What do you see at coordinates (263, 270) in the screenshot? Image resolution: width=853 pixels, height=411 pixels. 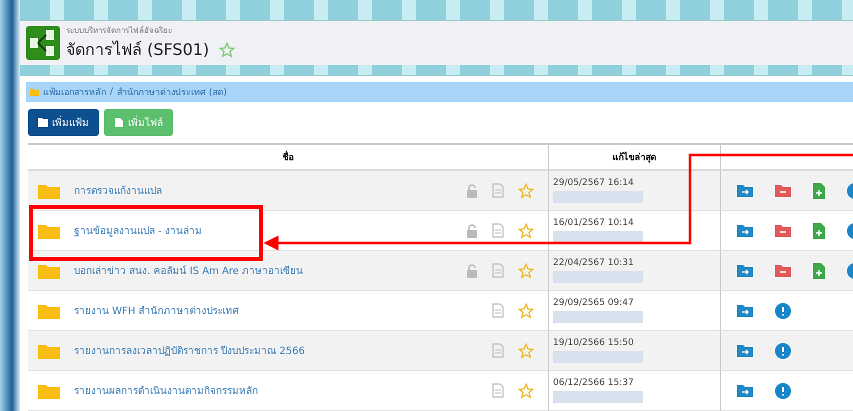 I see `folder-link: บอกเล่าข่าว สนง. คอลัมน์ IS Am Are ภาษาอาเซียน` at bounding box center [263, 270].